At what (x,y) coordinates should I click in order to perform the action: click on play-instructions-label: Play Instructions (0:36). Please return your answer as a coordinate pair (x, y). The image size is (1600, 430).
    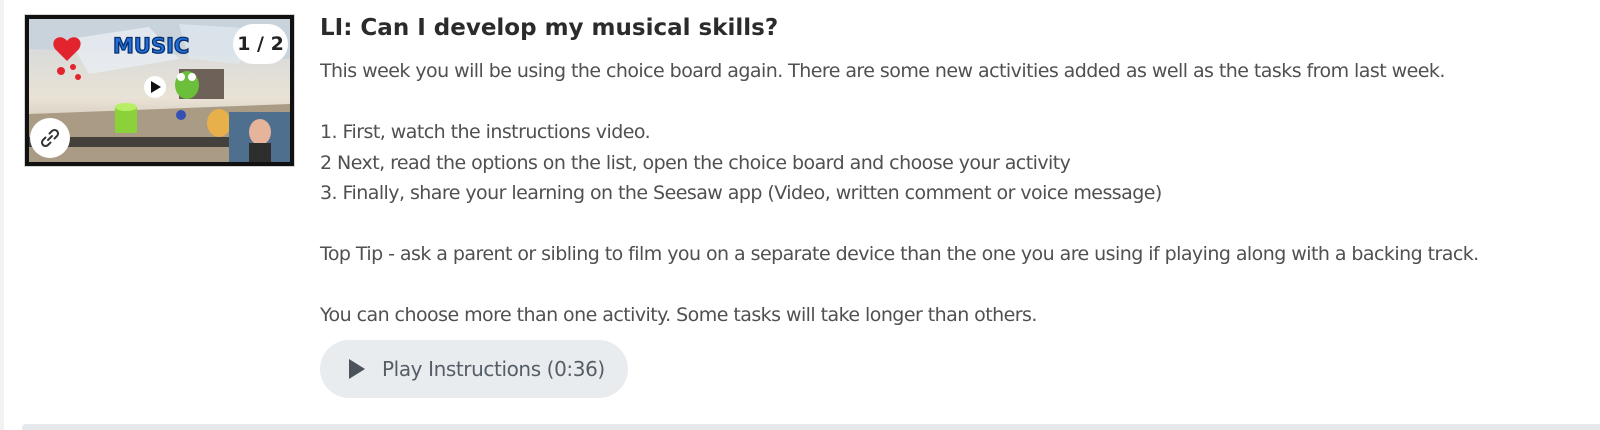
    Looking at the image, I should click on (493, 369).